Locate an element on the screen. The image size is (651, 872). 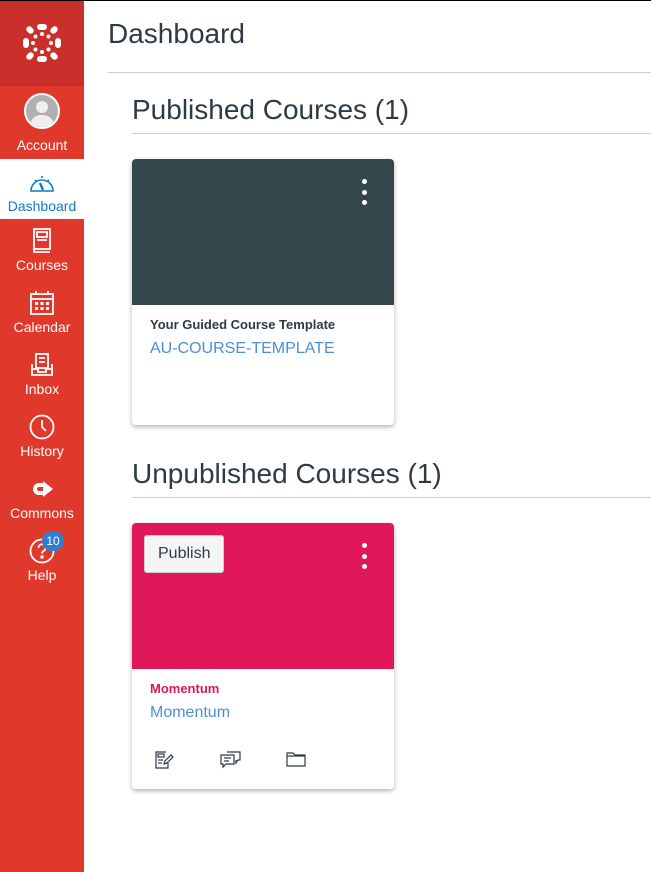
canvas-logo is located at coordinates (42, 43).